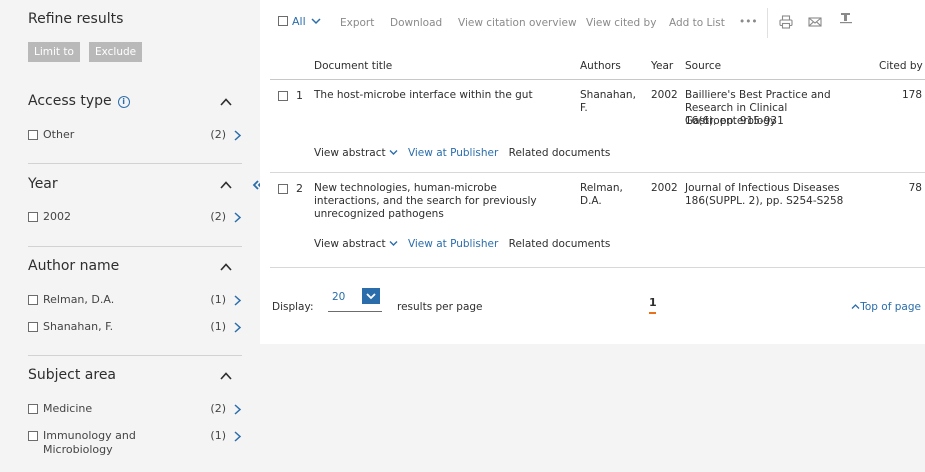  What do you see at coordinates (611, 102) in the screenshot?
I see `author-link: Shanahan, F.` at bounding box center [611, 102].